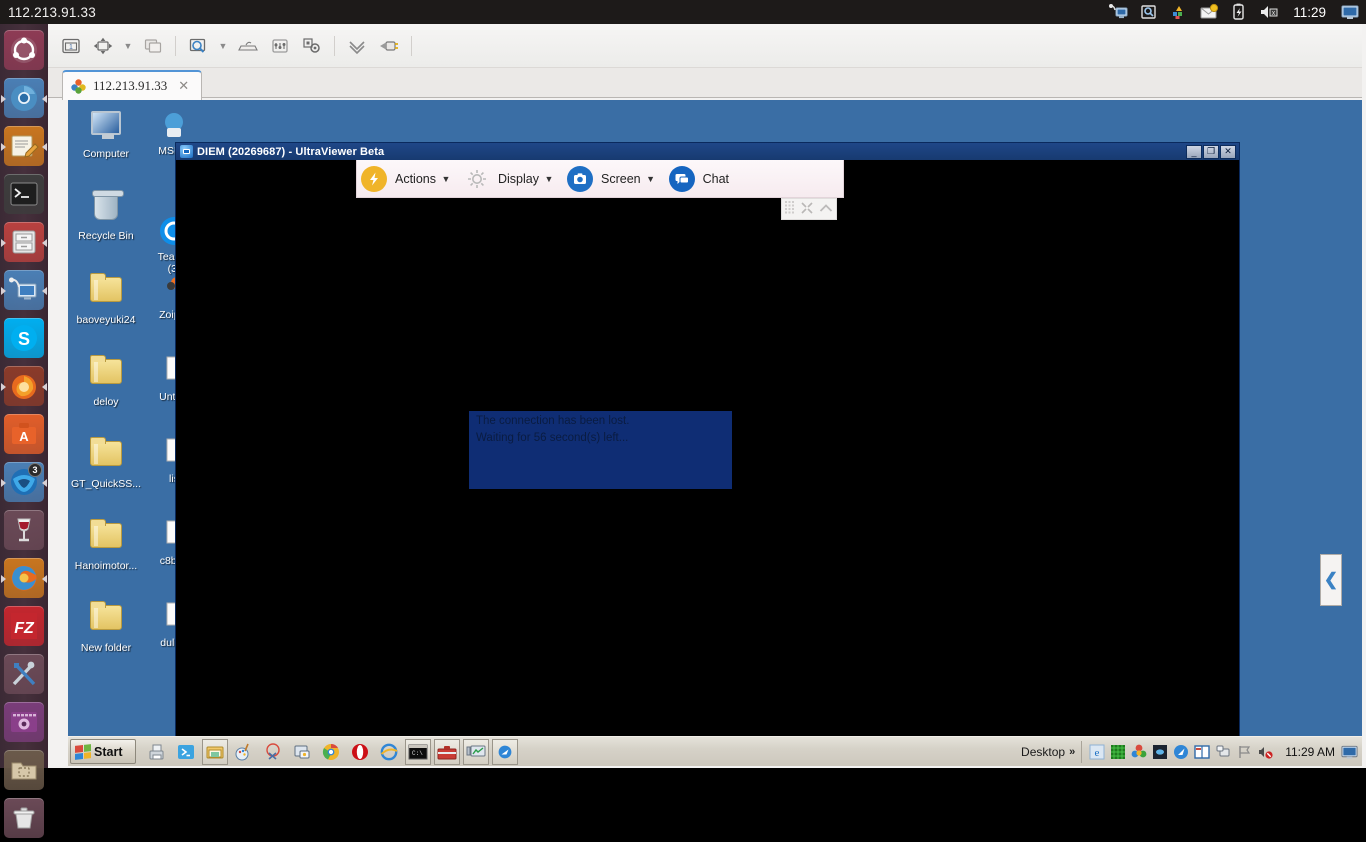 The height and width of the screenshot is (842, 1366). I want to click on remote-taskbar-clock: 11:29 AM, so click(1310, 752).